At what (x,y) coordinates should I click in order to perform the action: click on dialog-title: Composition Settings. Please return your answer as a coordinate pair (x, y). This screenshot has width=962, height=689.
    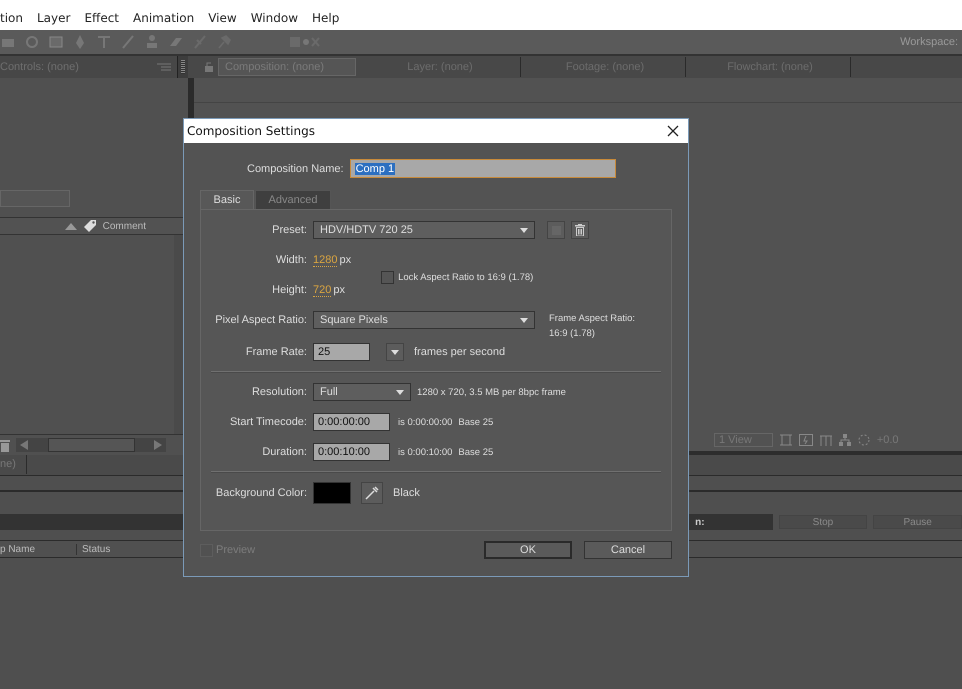
    Looking at the image, I should click on (251, 131).